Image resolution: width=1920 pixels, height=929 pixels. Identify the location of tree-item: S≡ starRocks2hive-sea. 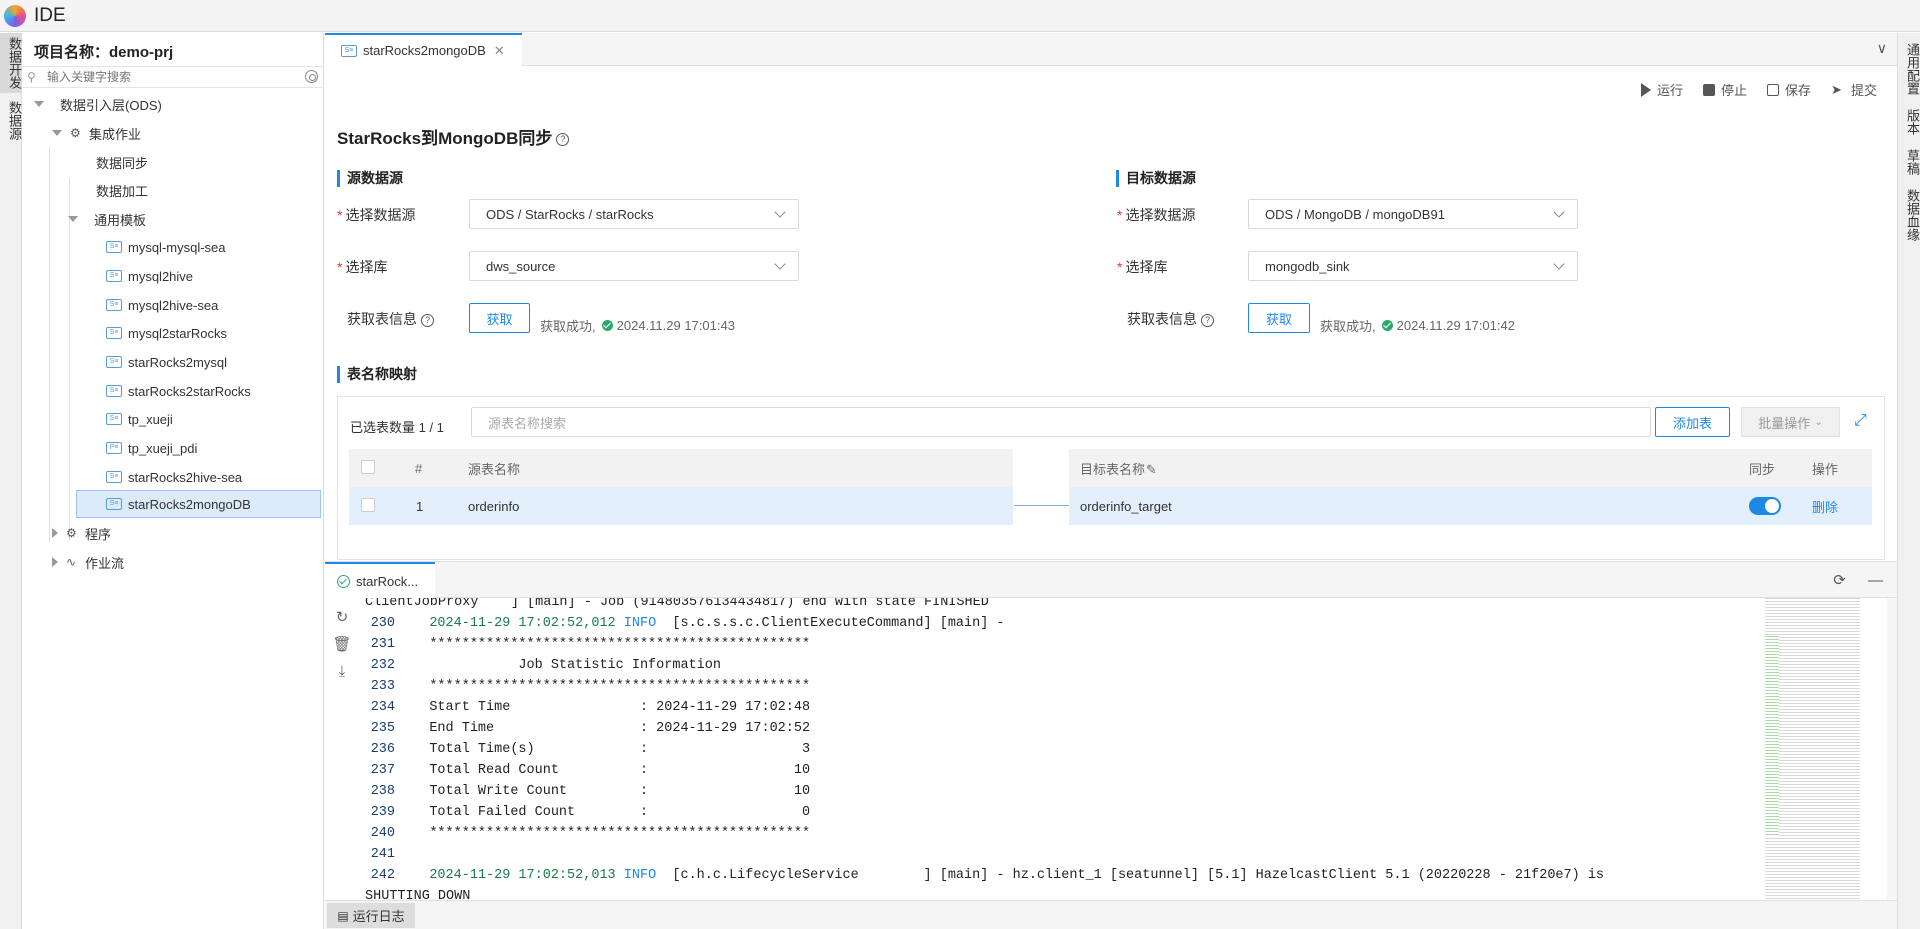
(174, 477).